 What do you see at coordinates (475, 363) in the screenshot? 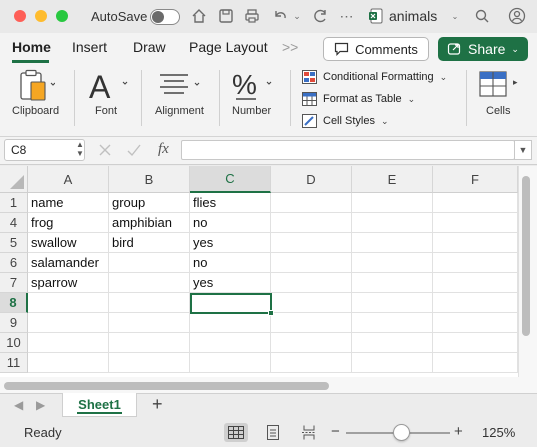
I see `cell-f11` at bounding box center [475, 363].